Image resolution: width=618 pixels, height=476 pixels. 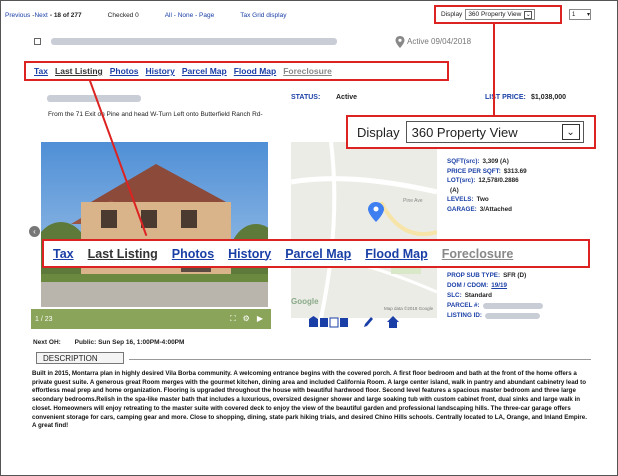 What do you see at coordinates (154, 224) in the screenshot?
I see `property-photo` at bounding box center [154, 224].